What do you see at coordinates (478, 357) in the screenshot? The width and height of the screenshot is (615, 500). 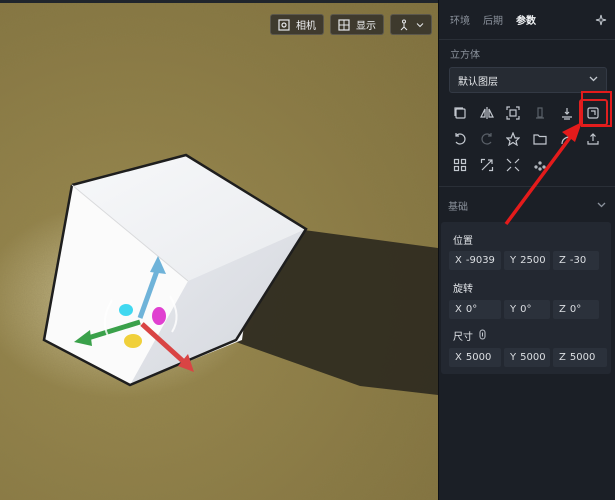 I see `size-x-value: 5000` at bounding box center [478, 357].